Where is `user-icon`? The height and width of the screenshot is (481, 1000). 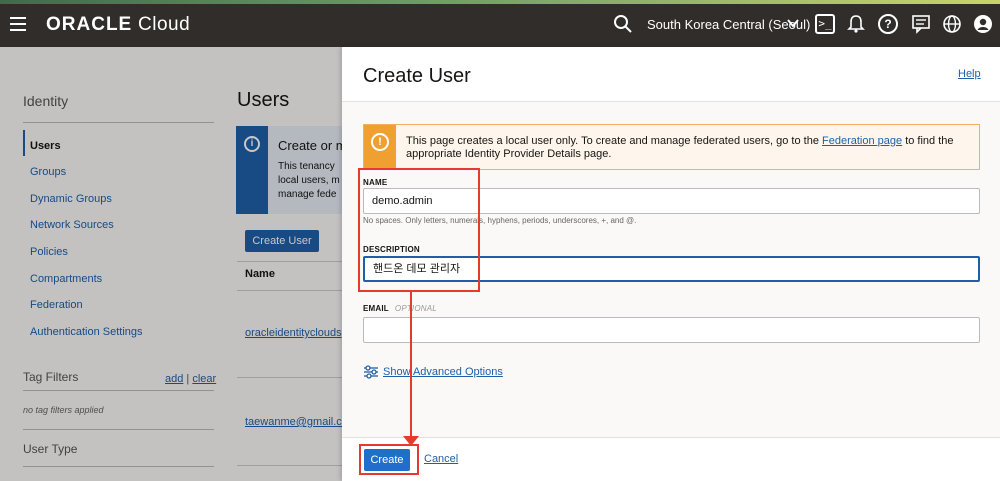
user-icon is located at coordinates (983, 24).